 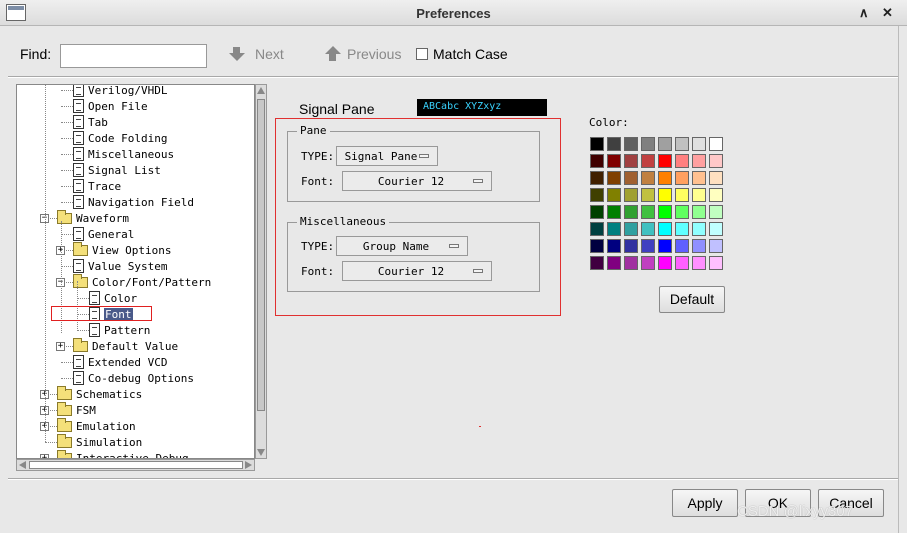 I want to click on tree-item: Schematics, so click(x=99, y=393).